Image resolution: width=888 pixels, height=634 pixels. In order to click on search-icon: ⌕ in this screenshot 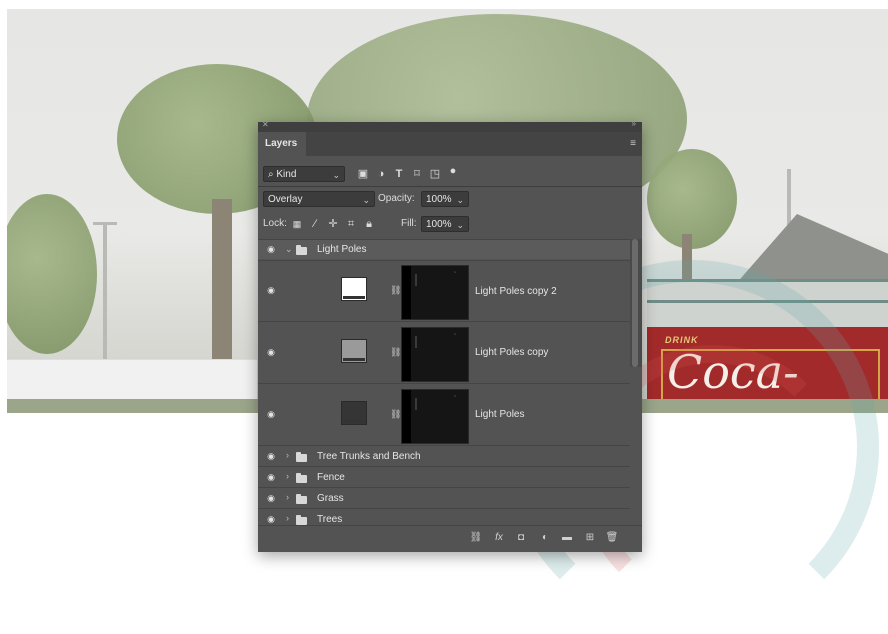, I will do `click(271, 174)`.